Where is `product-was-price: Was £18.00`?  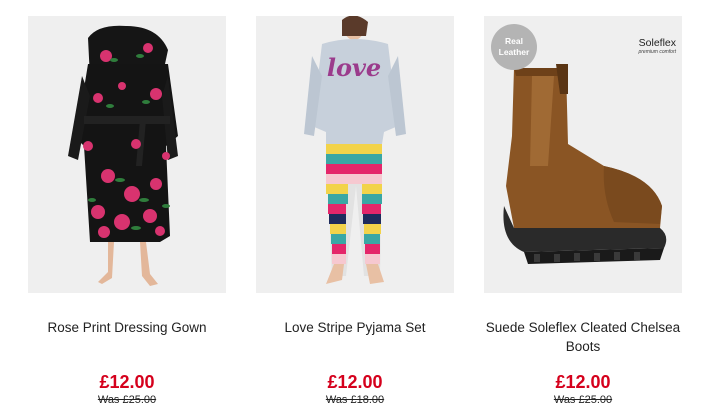 product-was-price: Was £18.00 is located at coordinates (355, 400).